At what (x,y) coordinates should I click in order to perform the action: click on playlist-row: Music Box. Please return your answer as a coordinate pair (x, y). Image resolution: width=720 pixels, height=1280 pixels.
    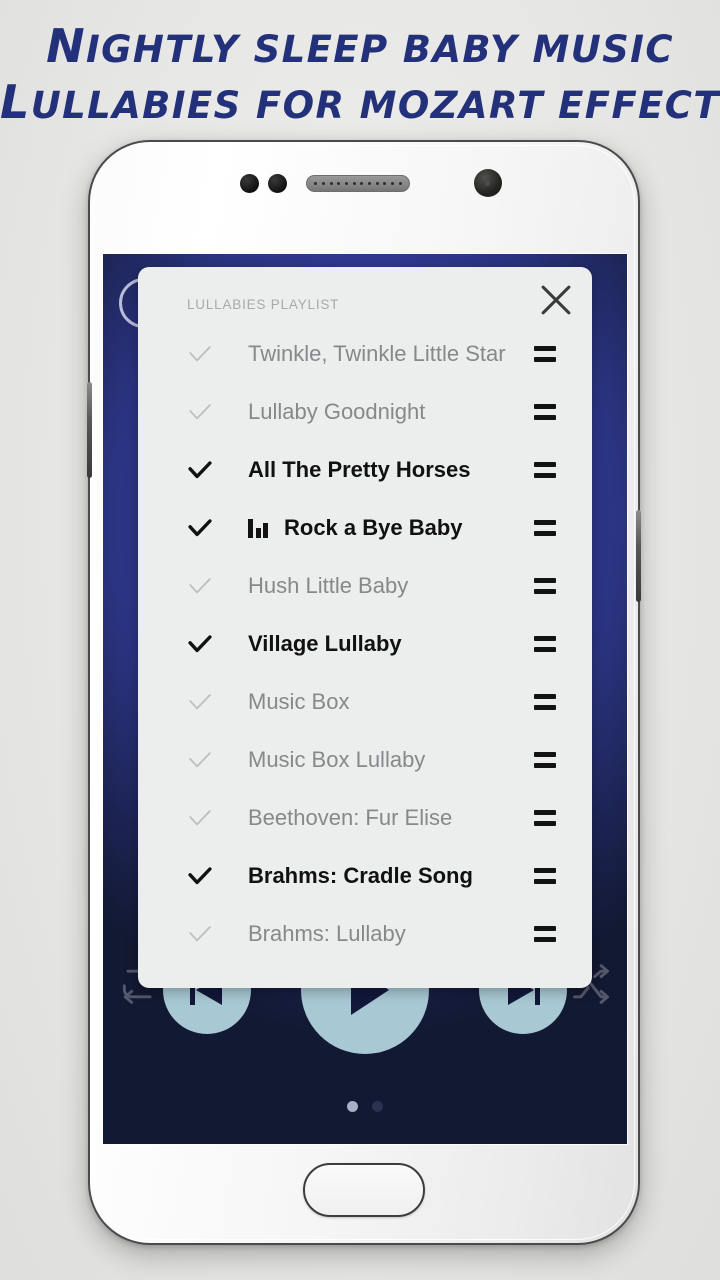
    Looking at the image, I should click on (365, 702).